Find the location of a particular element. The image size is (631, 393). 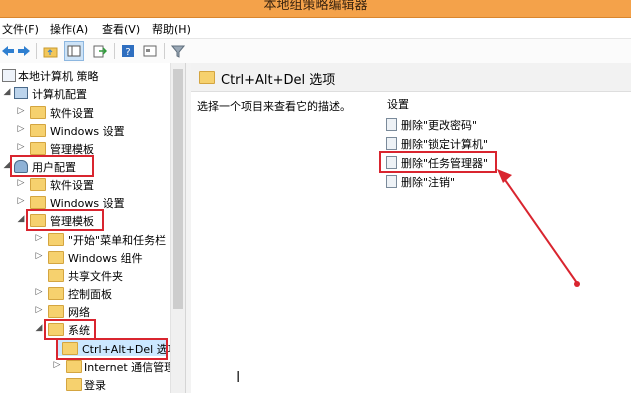

tree-scrollbar is located at coordinates (177, 228).